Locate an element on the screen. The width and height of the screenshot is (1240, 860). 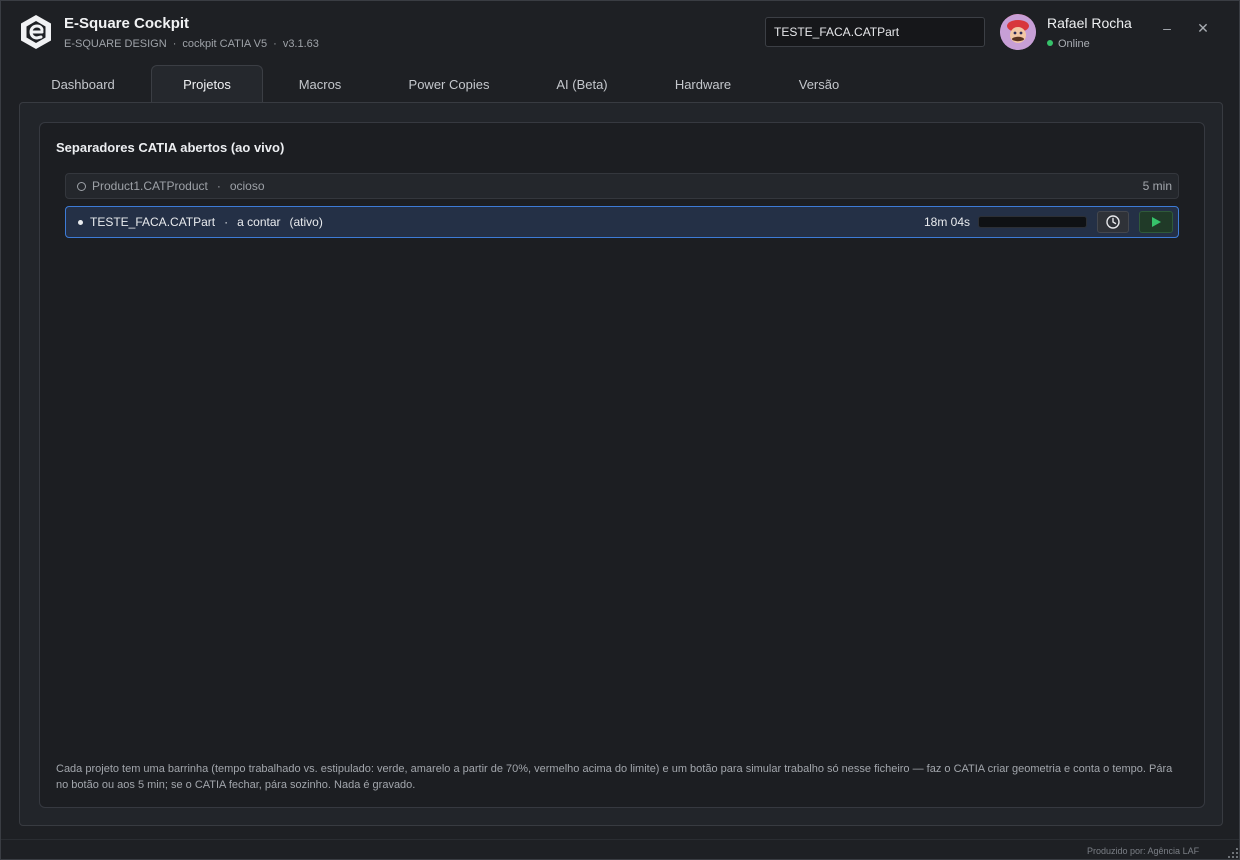
clock-icon is located at coordinates (1113, 222).